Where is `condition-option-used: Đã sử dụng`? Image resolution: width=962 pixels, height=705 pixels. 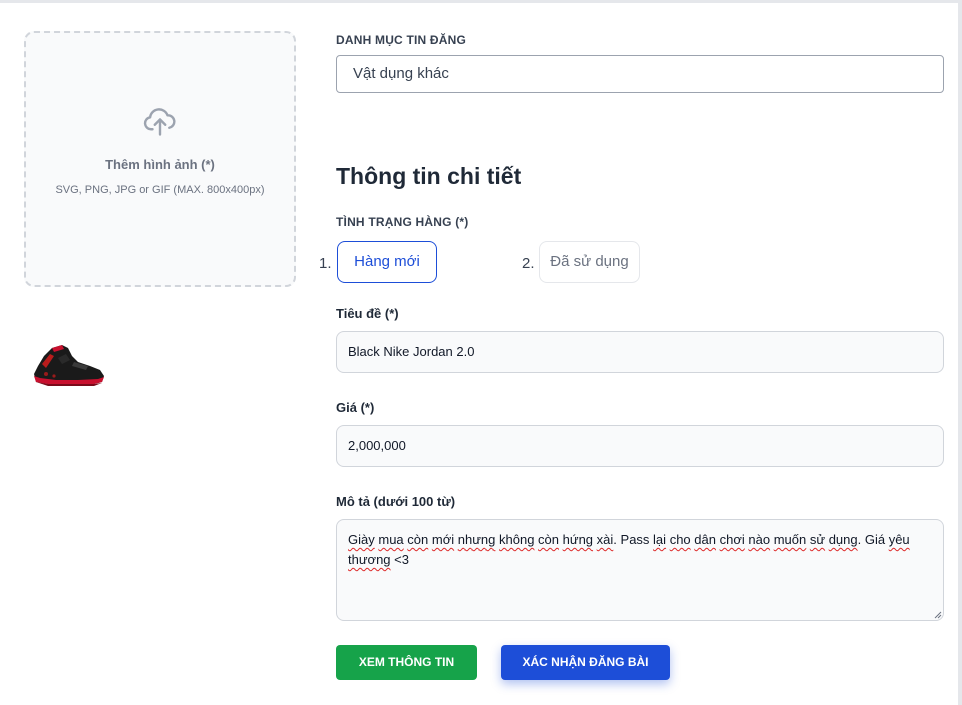
condition-option-used: Đã sử dụng is located at coordinates (589, 262).